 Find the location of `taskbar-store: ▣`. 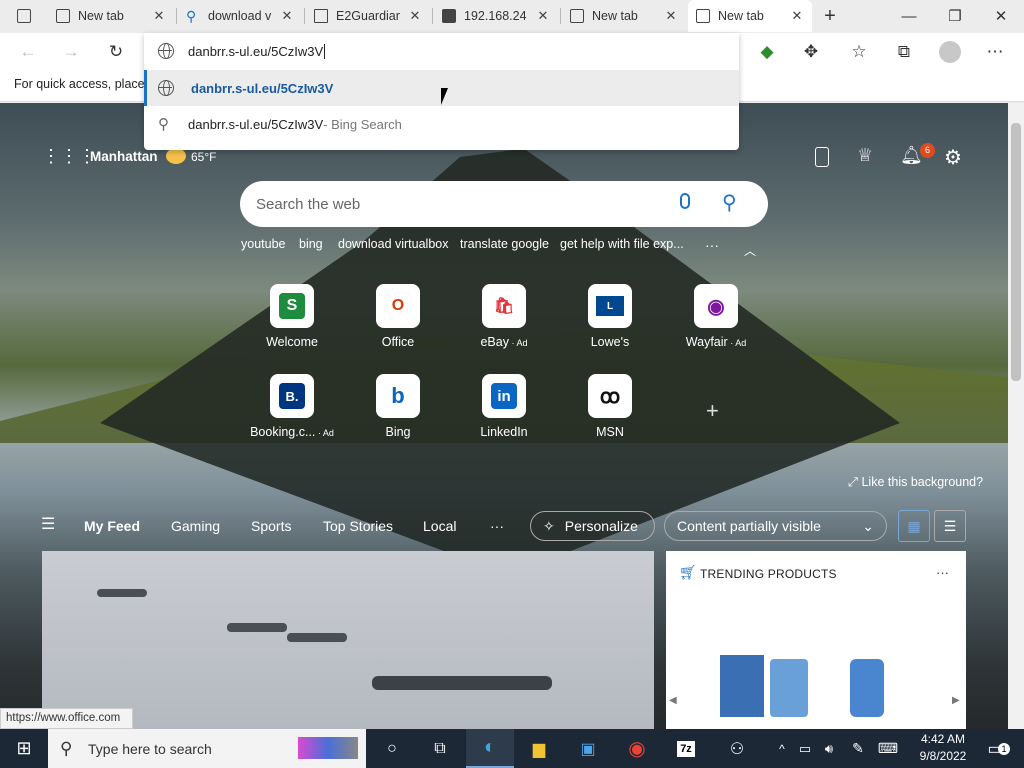

taskbar-store: ▣ is located at coordinates (588, 748).